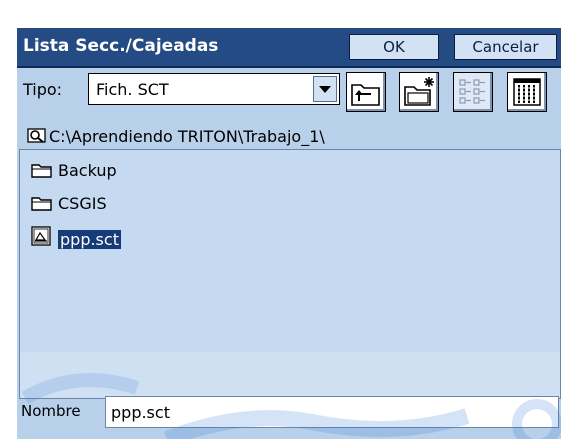 The image size is (561, 439). Describe the element at coordinates (419, 92) in the screenshot. I see `new-folder-icon` at that location.